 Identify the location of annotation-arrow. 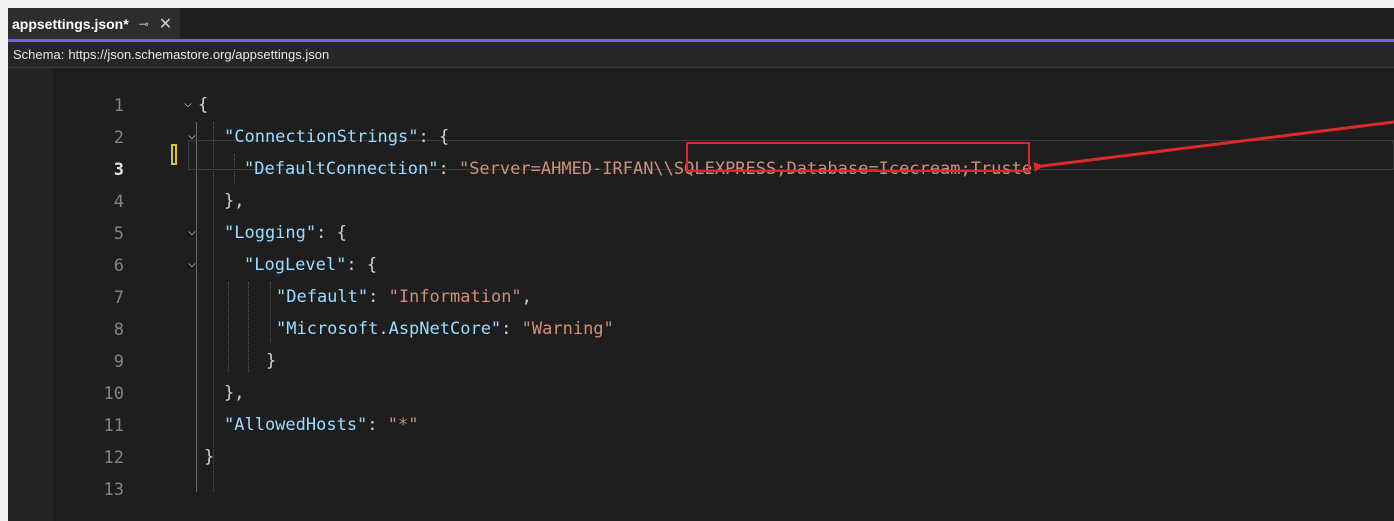
(1213, 146).